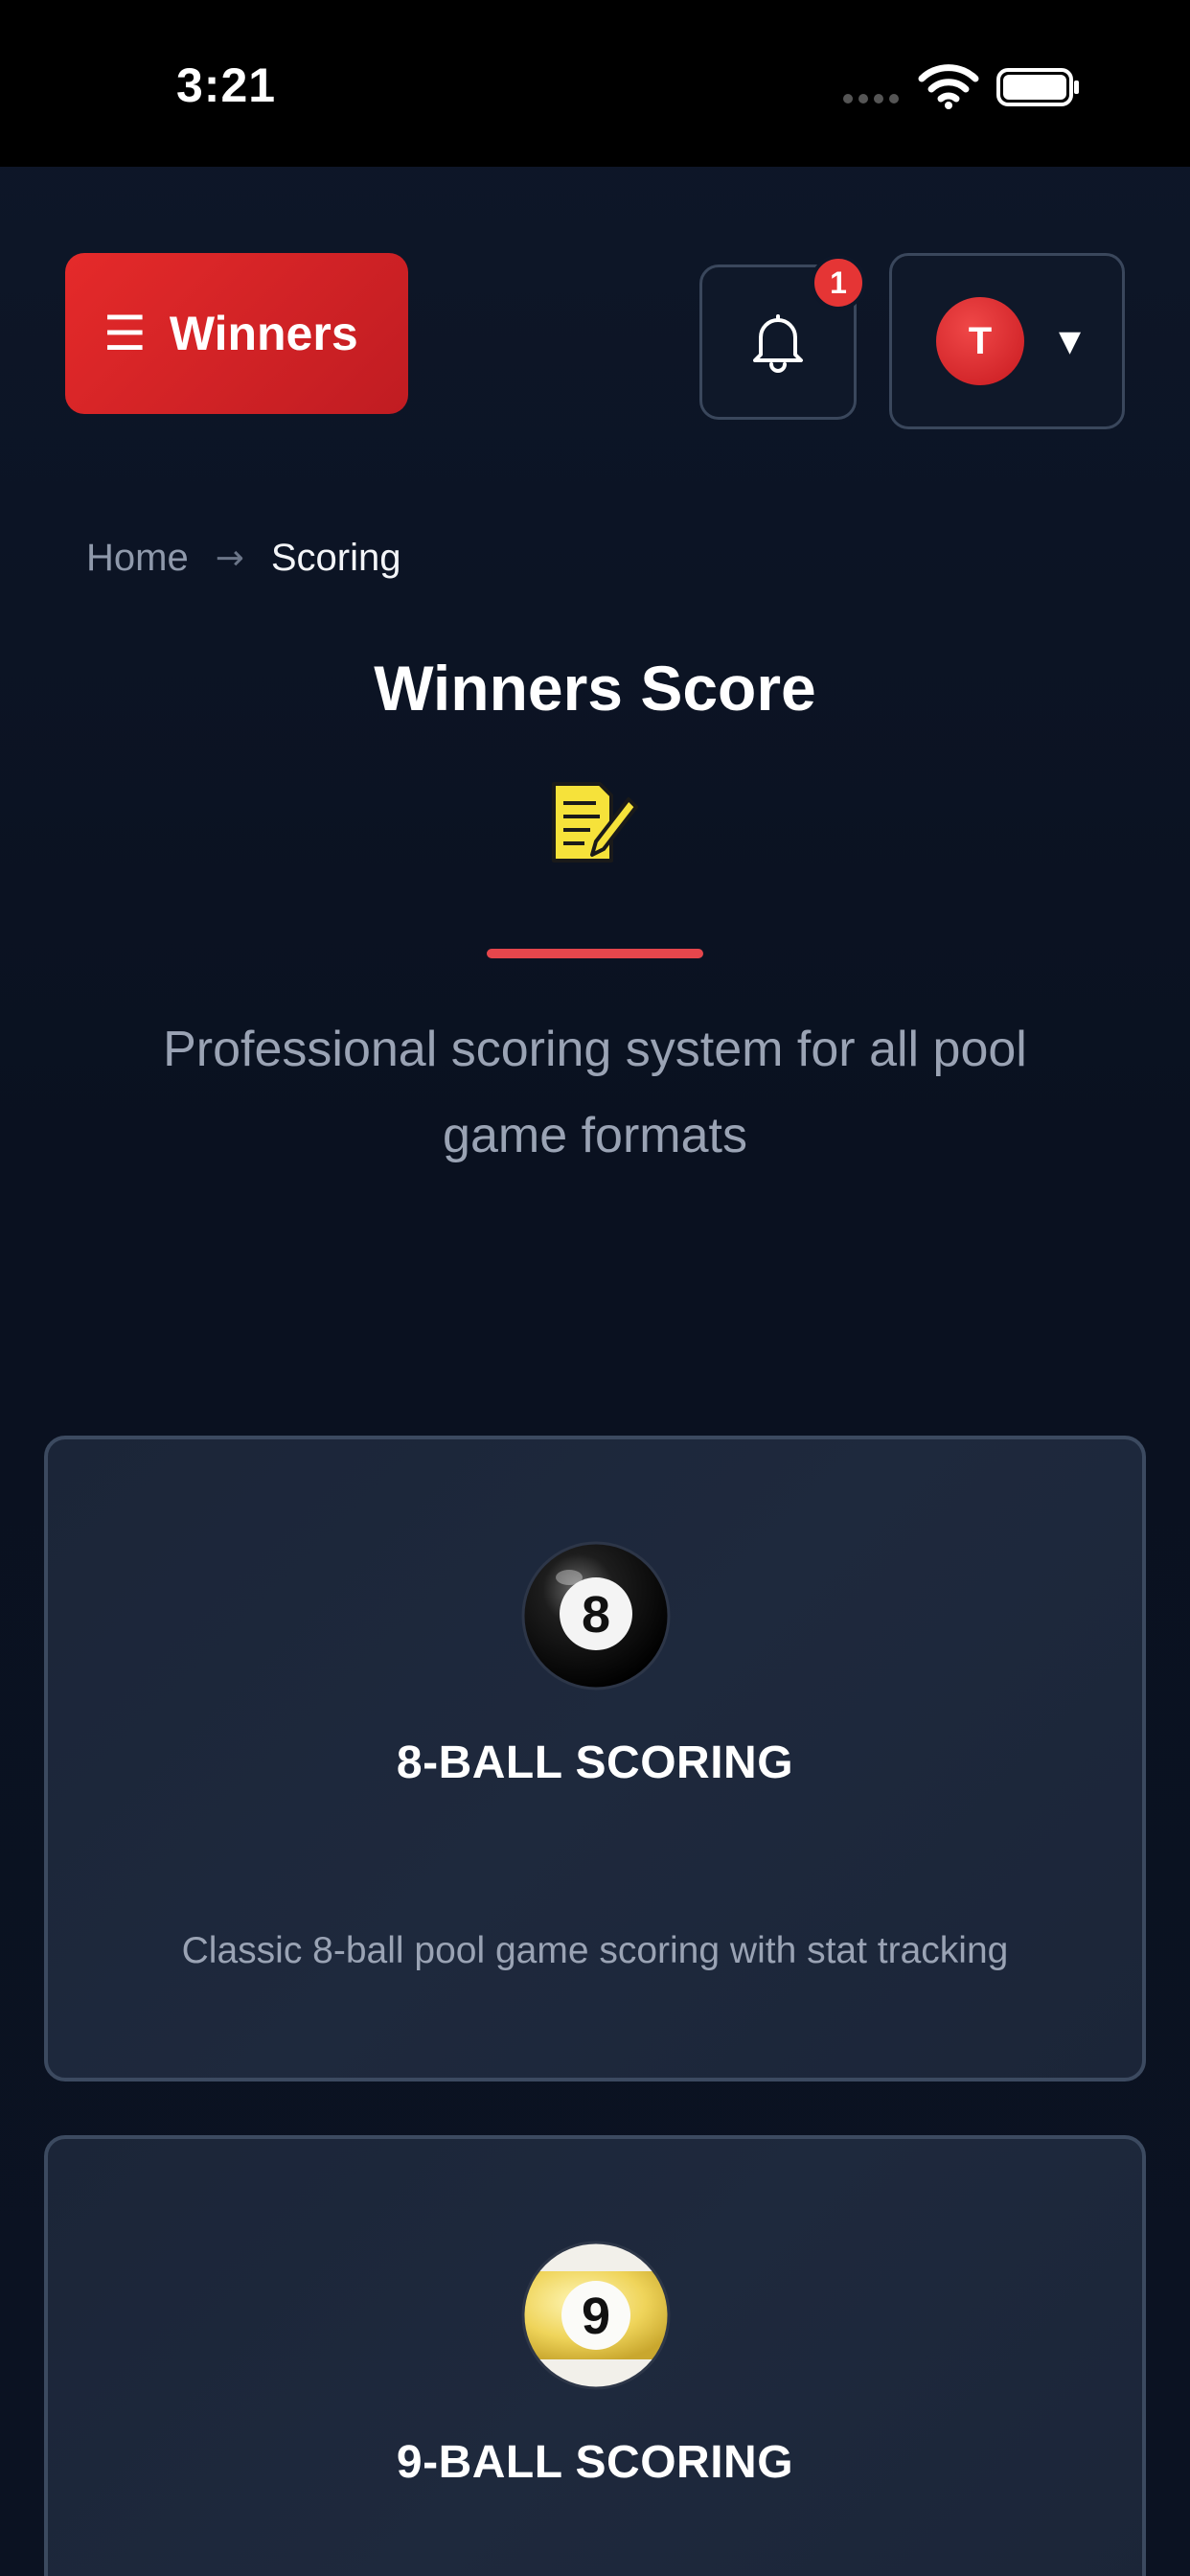 Image resolution: width=1190 pixels, height=2576 pixels. I want to click on cellular-signal-icon, so click(871, 99).